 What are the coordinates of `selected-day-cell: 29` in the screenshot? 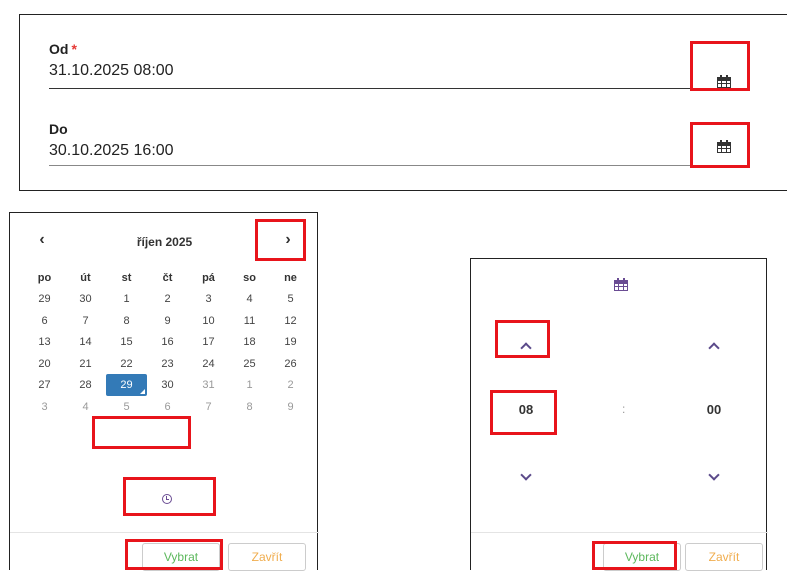 It's located at (126, 385).